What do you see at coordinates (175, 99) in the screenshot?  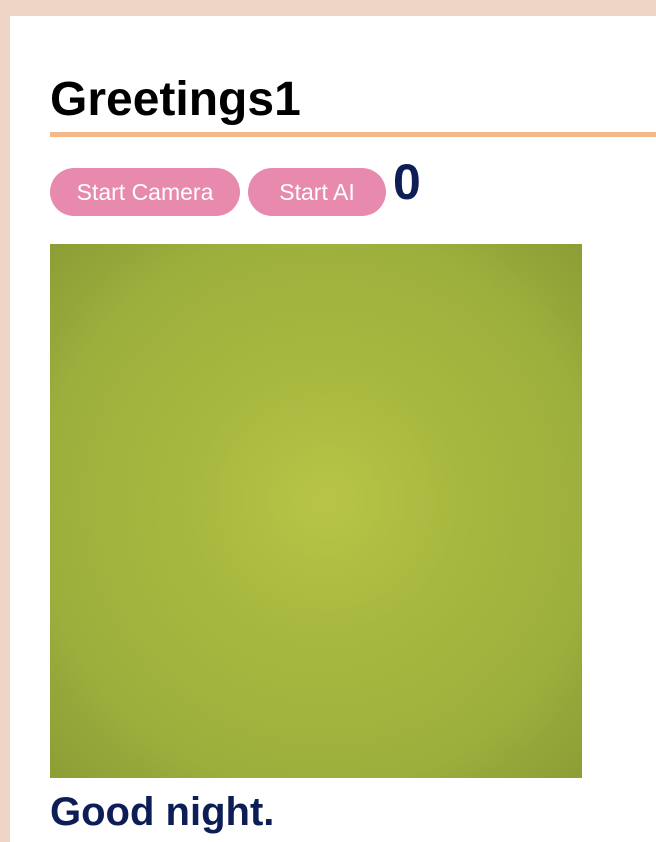 I see `page-title: Greetings1` at bounding box center [175, 99].